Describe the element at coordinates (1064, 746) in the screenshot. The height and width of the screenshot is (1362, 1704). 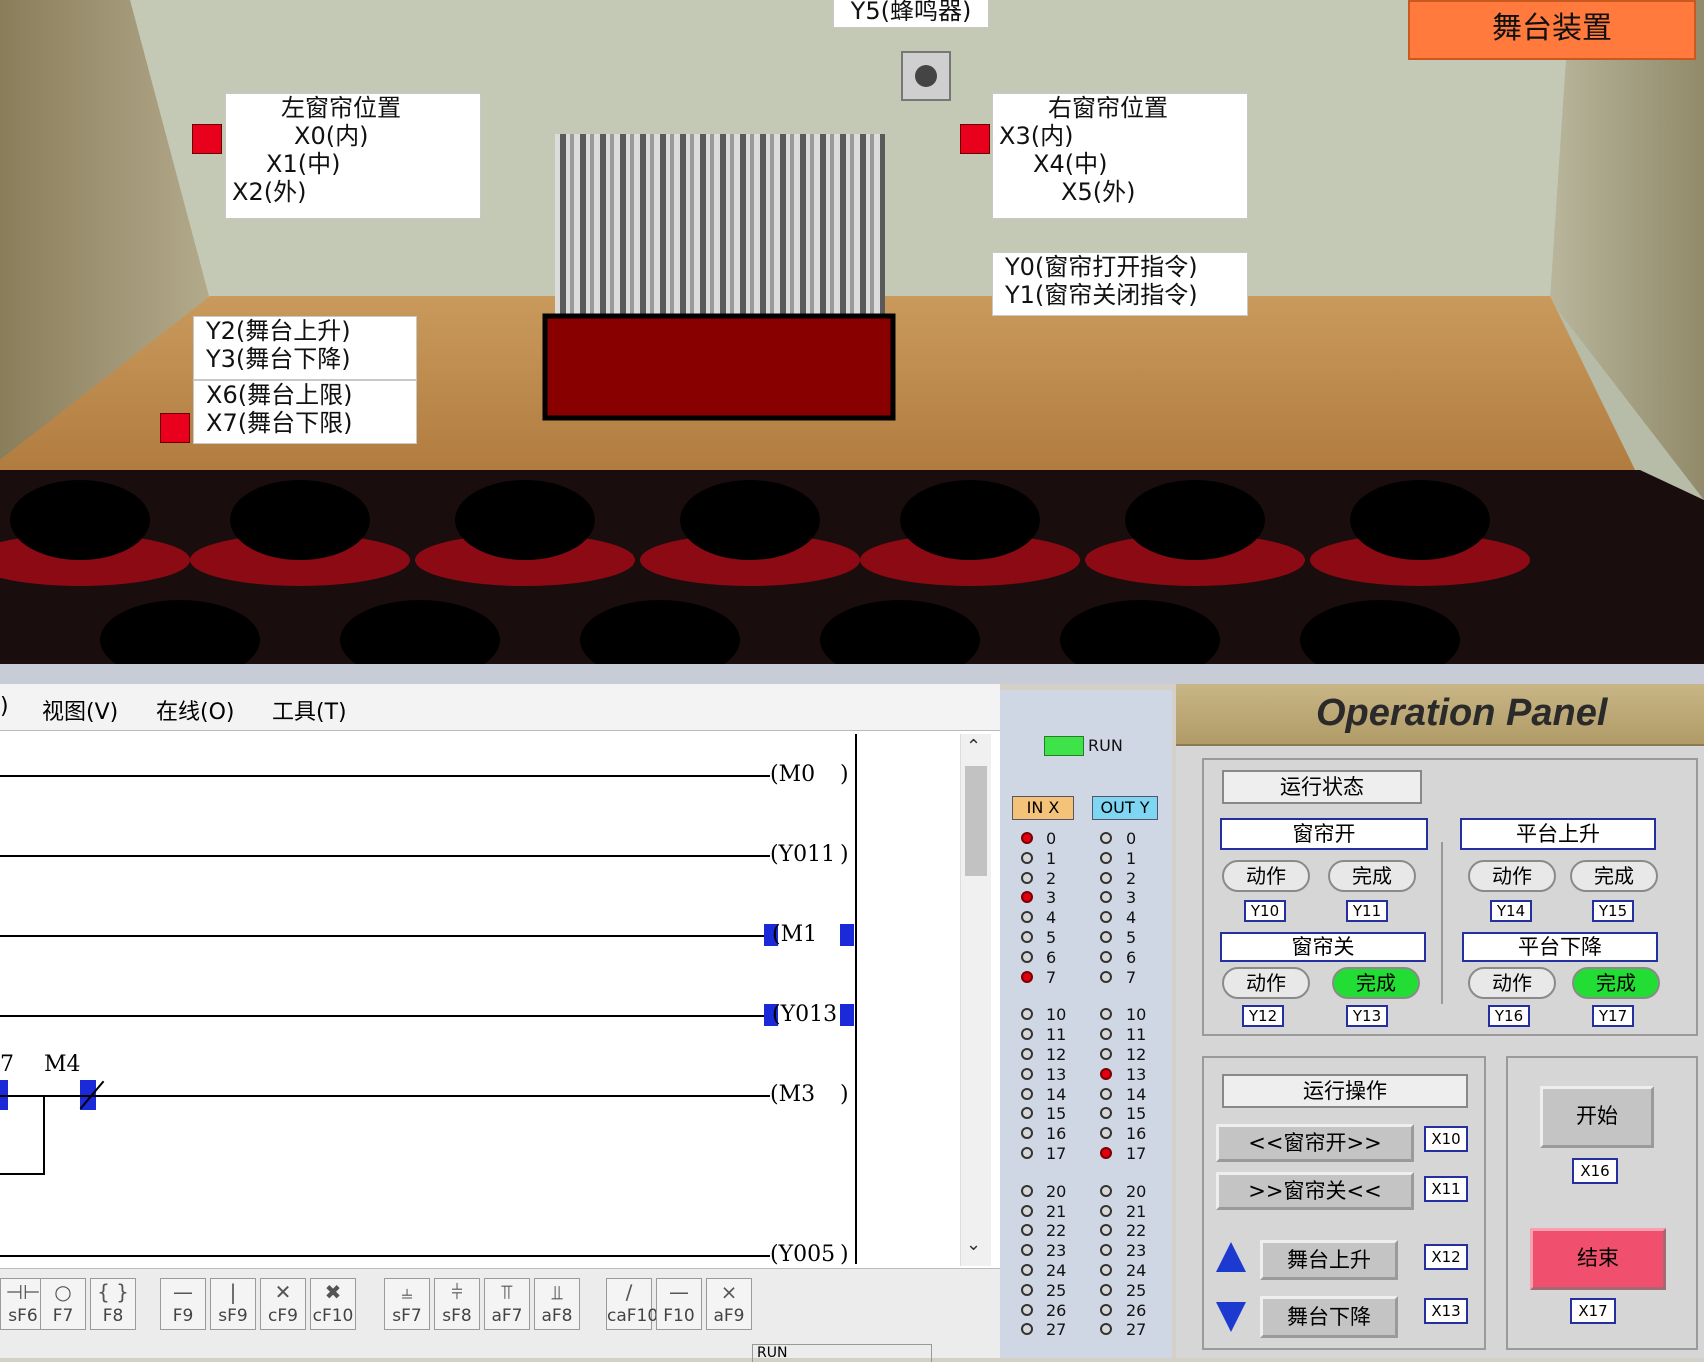
I see `run-indicator` at that location.